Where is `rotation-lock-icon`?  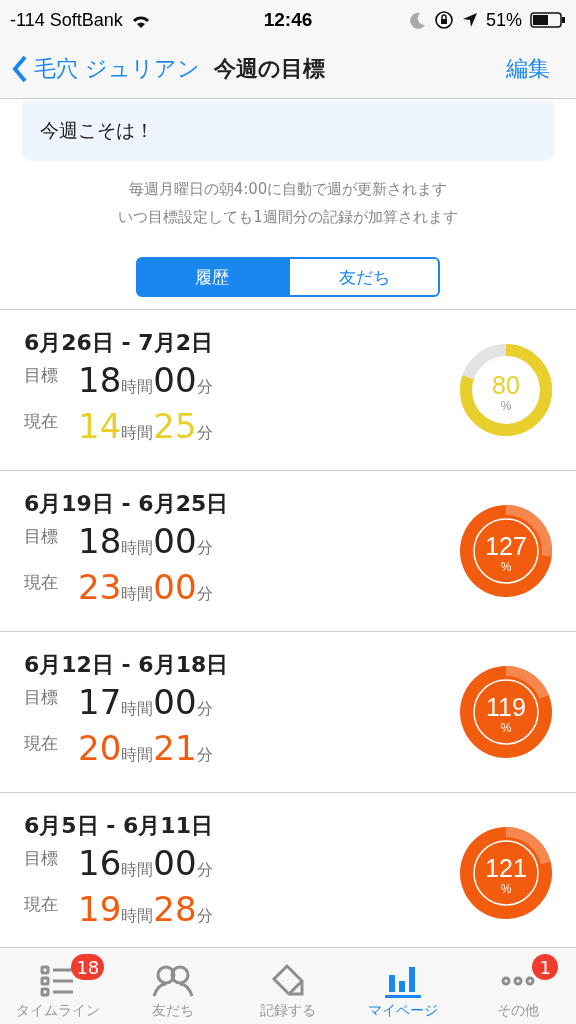 rotation-lock-icon is located at coordinates (444, 20).